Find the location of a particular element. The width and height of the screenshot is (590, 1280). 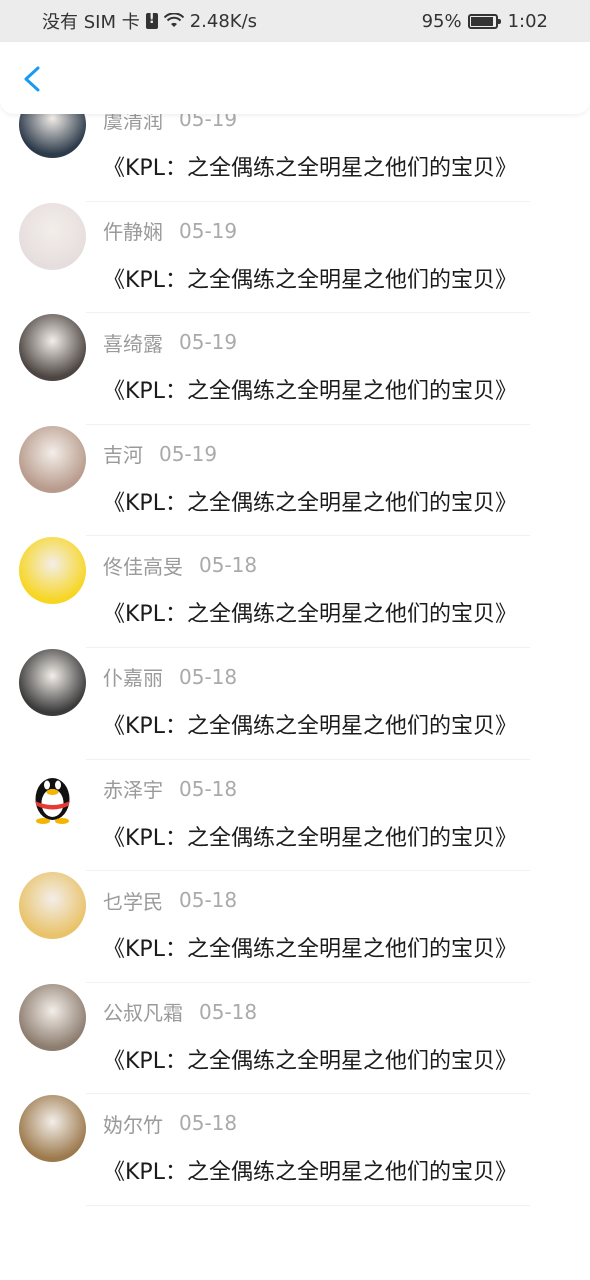

username: 妫尔竹 is located at coordinates (133, 1123).